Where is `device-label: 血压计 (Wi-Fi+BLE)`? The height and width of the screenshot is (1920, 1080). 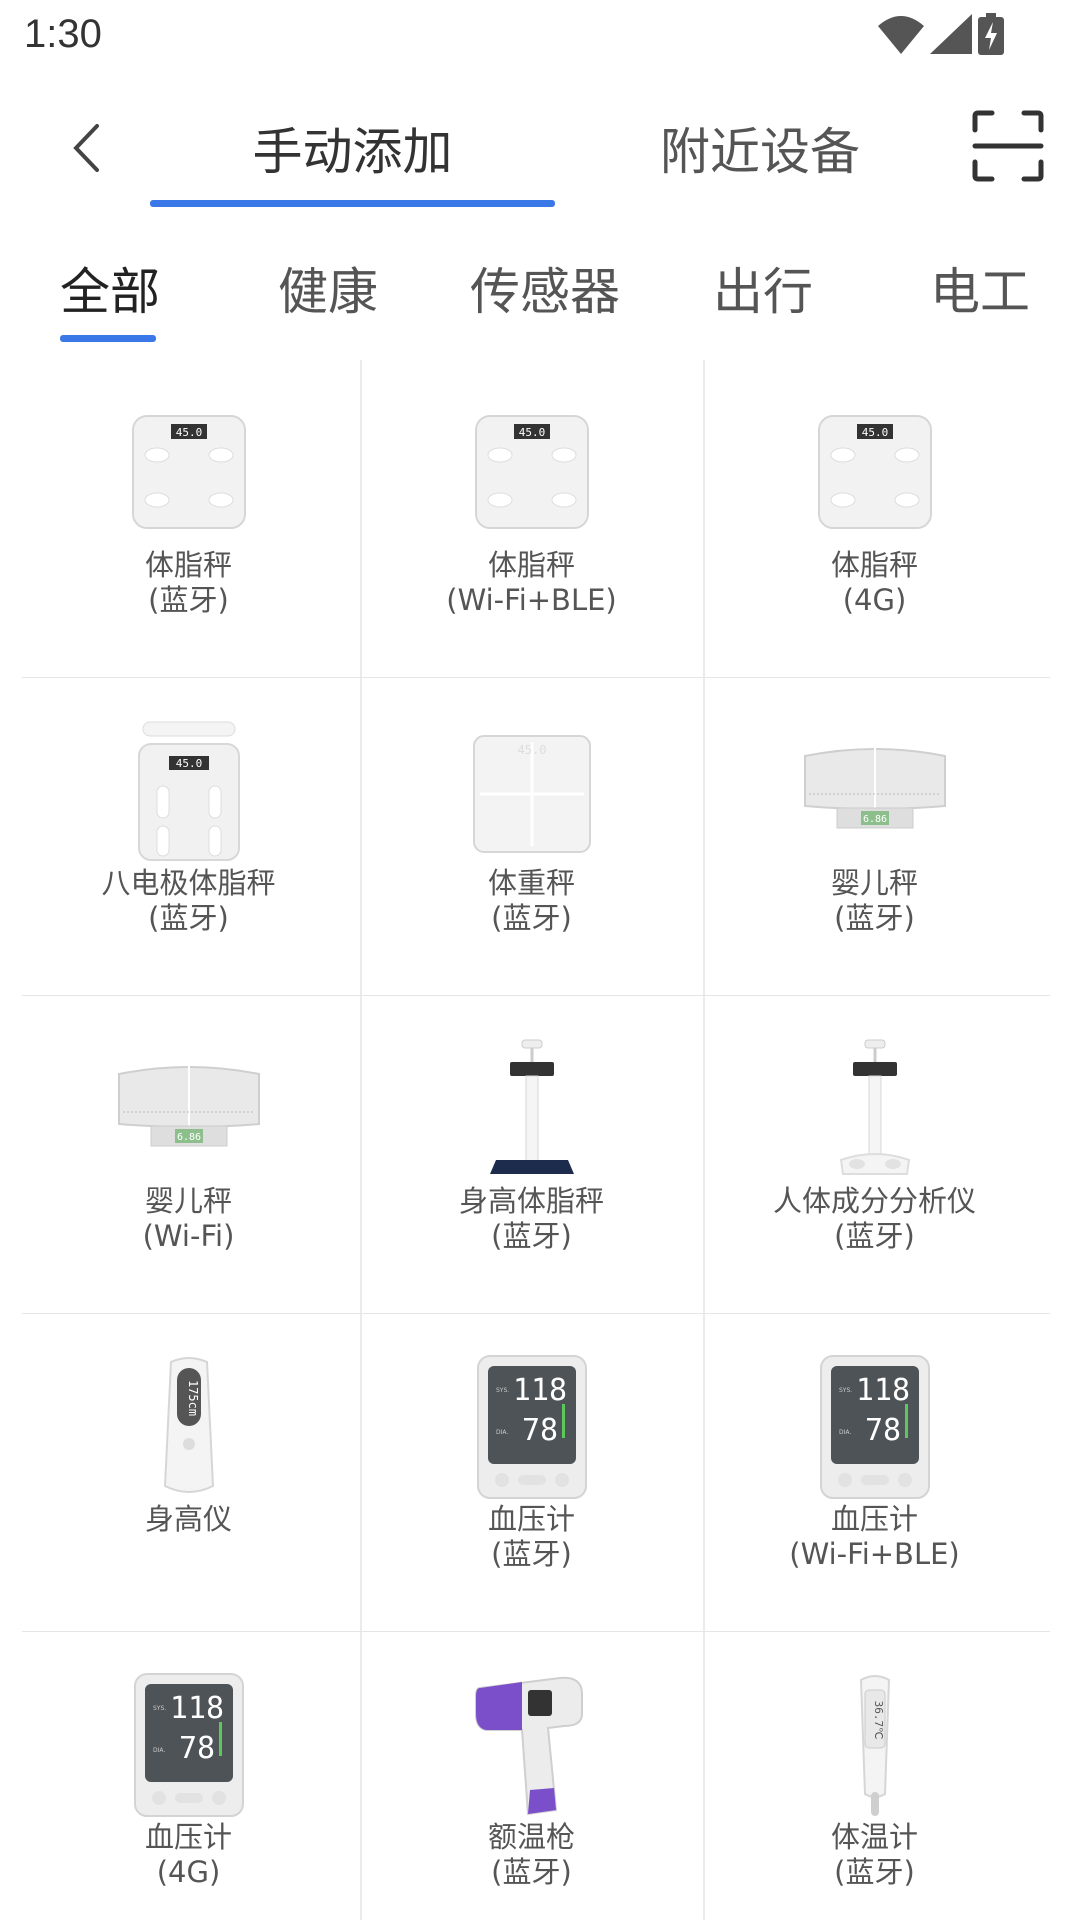 device-label: 血压计 (Wi-Fi+BLE) is located at coordinates (874, 1537).